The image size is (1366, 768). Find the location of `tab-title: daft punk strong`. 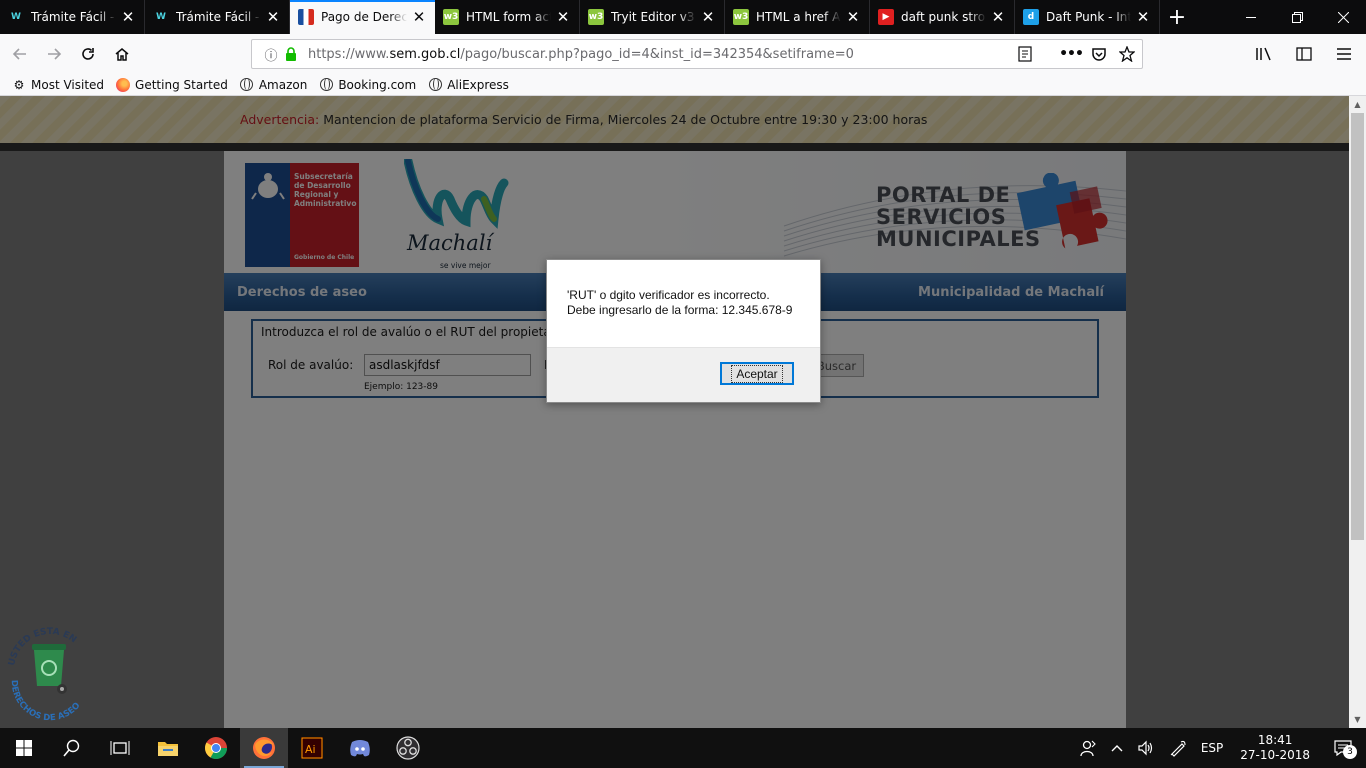

tab-title: daft punk strong is located at coordinates (943, 17).